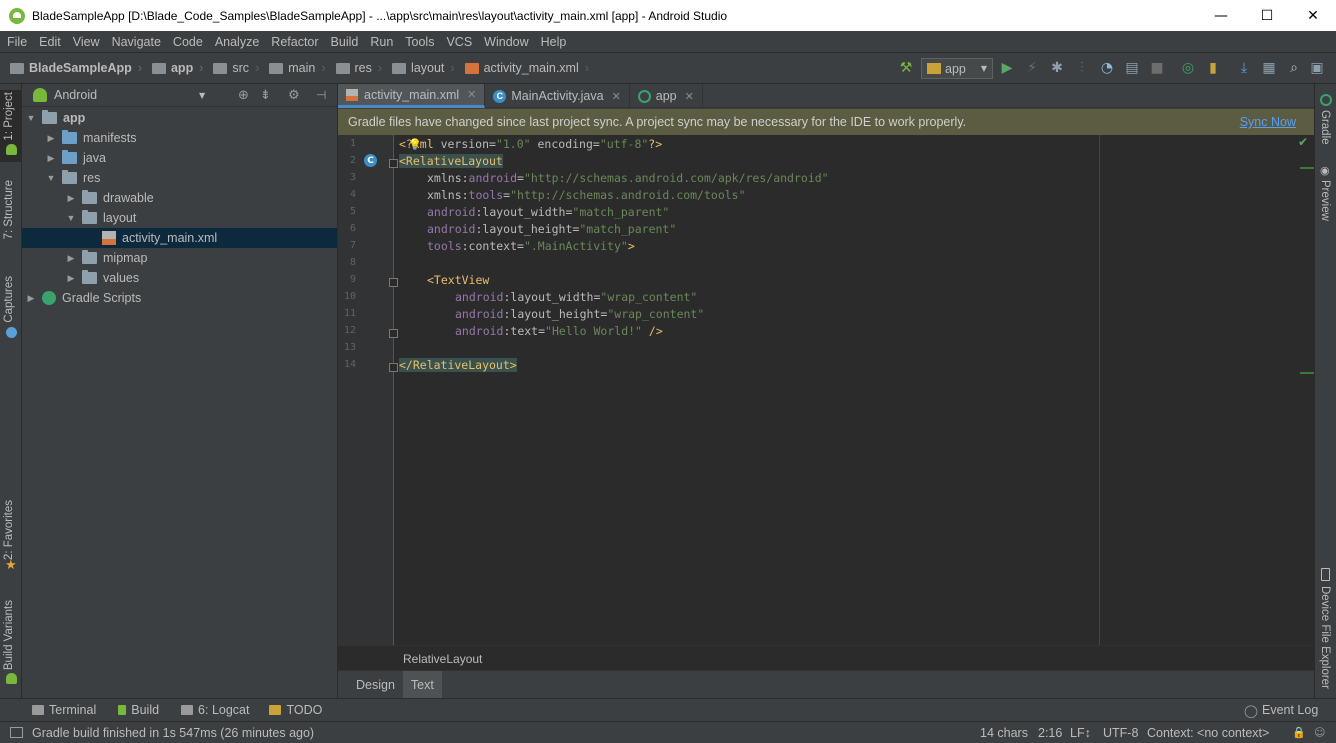 The image size is (1336, 743). I want to click on sync-gradle-icon: ◎, so click(1188, 68).